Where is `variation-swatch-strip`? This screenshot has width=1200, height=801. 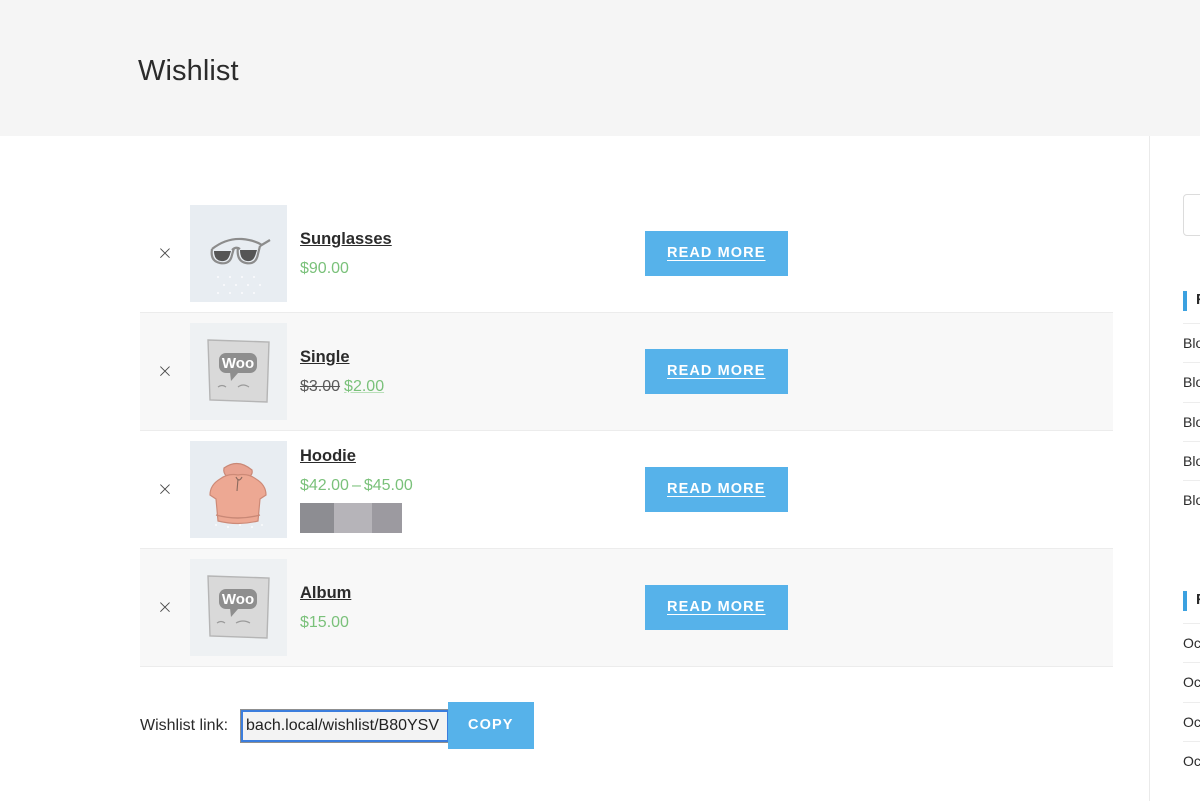
variation-swatch-strip is located at coordinates (351, 517).